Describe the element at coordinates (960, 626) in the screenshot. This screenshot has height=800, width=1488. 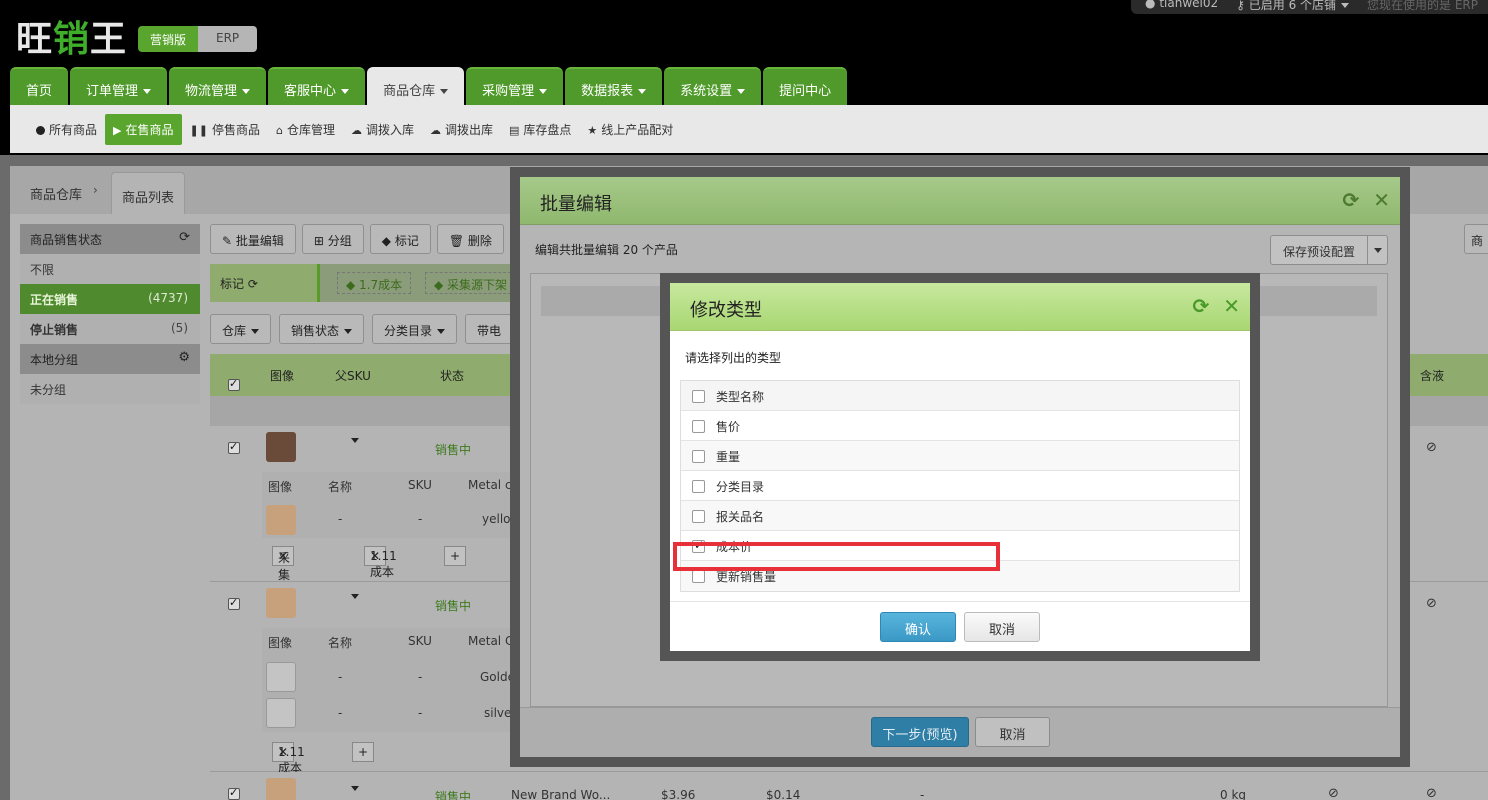
I see `modify-type-footer: 确认 取消` at that location.